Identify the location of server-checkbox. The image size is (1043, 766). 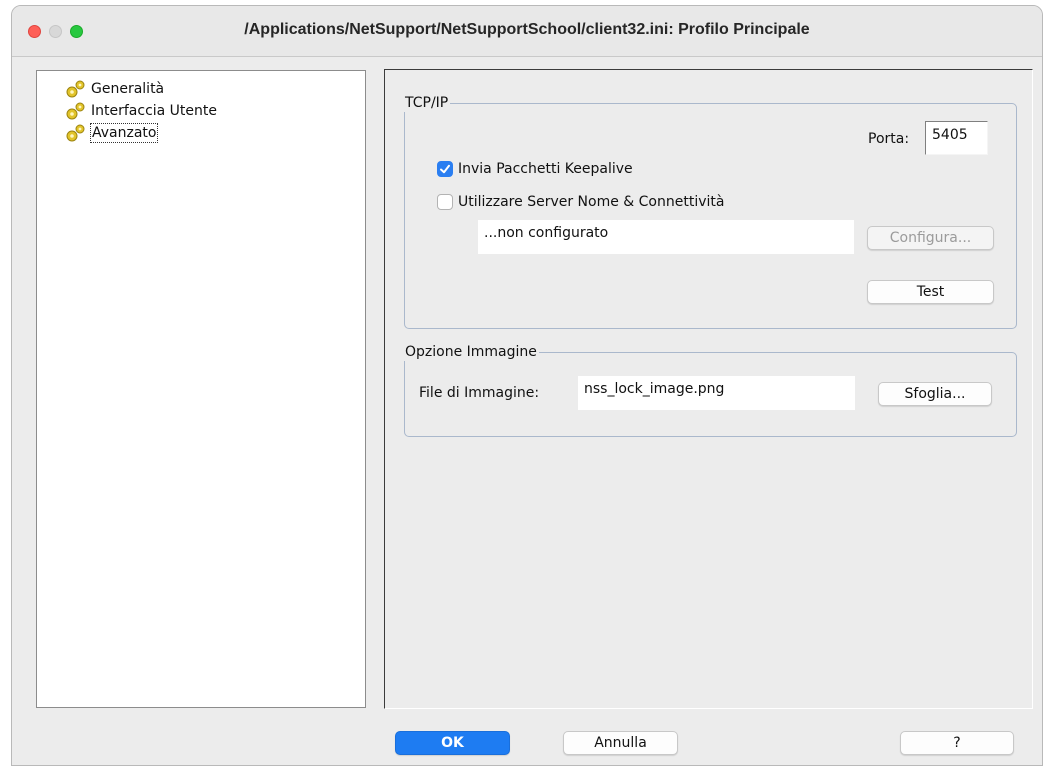
(445, 202).